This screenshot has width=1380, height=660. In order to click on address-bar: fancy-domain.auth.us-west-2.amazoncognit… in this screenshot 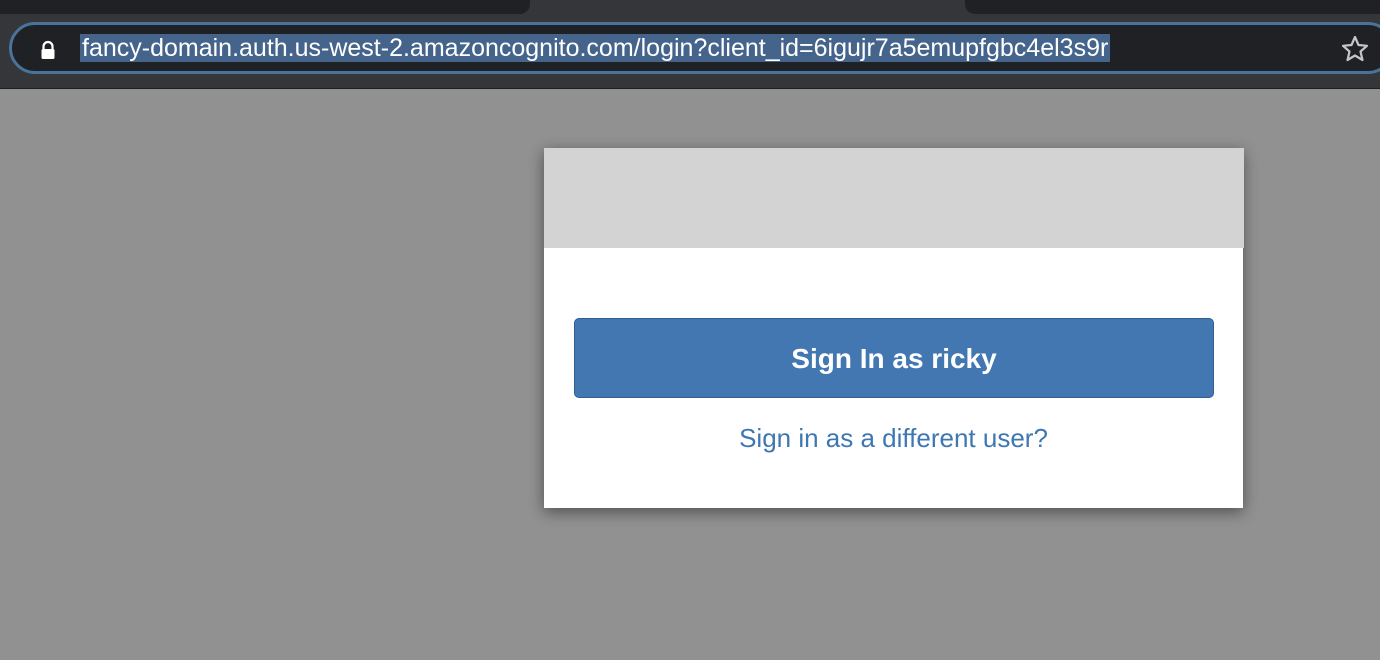, I will do `click(694, 48)`.